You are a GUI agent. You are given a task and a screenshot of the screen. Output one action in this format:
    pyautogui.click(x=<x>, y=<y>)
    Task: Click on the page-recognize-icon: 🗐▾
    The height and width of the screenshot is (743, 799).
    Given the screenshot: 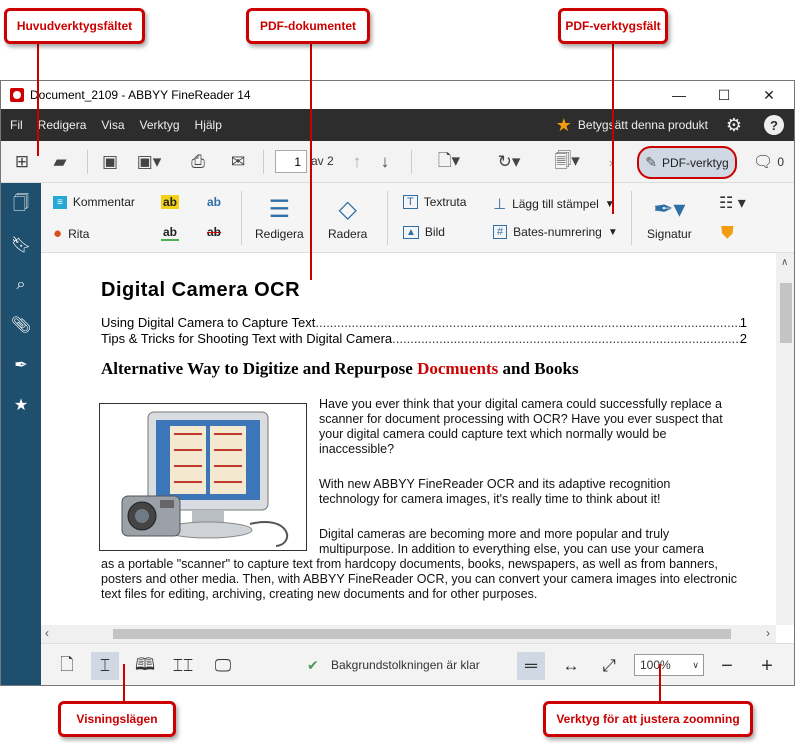 What is the action you would take?
    pyautogui.click(x=567, y=162)
    